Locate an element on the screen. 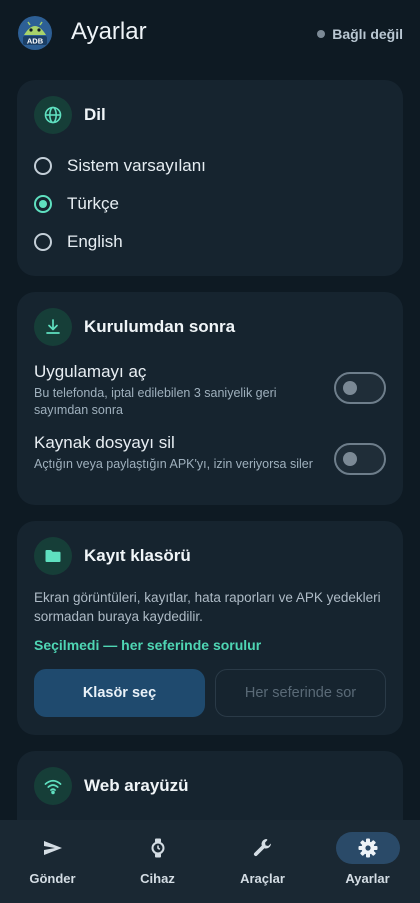 The height and width of the screenshot is (903, 420). status-dot-icon is located at coordinates (321, 34).